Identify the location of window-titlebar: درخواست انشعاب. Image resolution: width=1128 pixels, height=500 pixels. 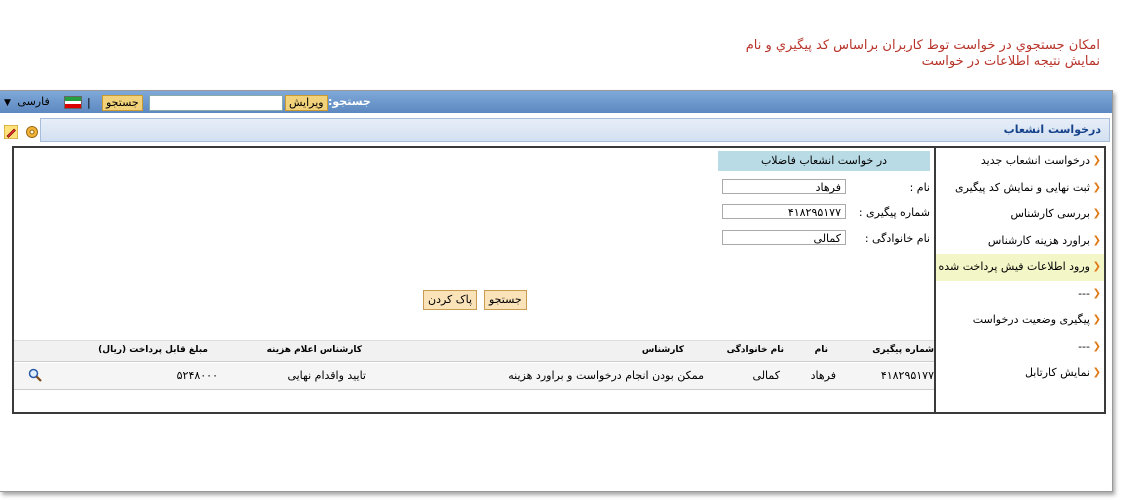
(575, 130).